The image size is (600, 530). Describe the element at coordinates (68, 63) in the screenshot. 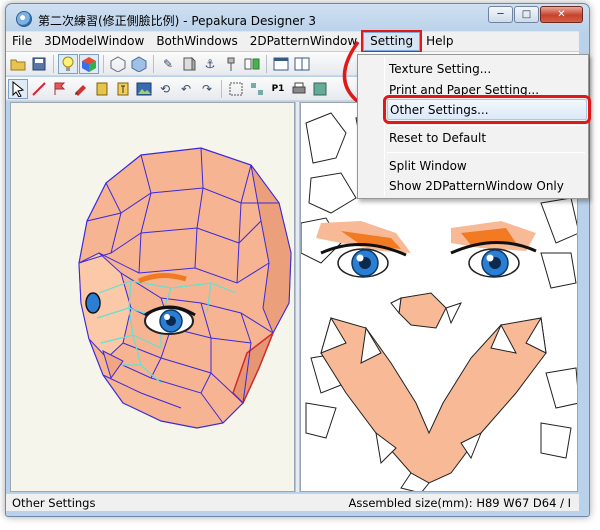

I see `bulb-icon` at that location.